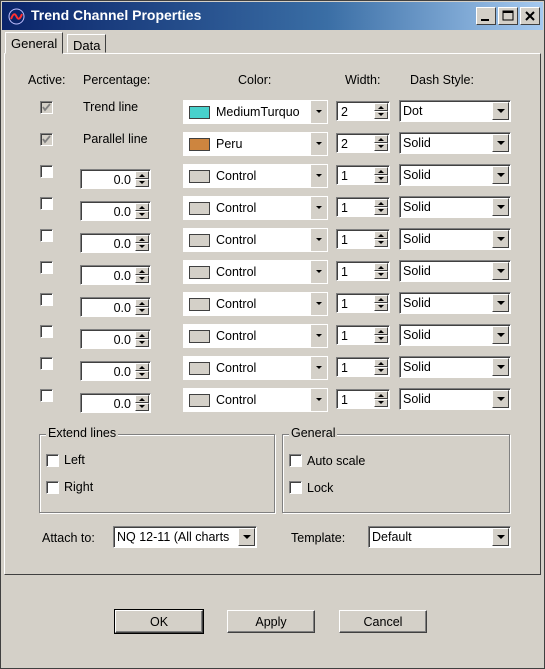 The image size is (545, 669). Describe the element at coordinates (52, 487) in the screenshot. I see `extend-right-checkbox` at that location.